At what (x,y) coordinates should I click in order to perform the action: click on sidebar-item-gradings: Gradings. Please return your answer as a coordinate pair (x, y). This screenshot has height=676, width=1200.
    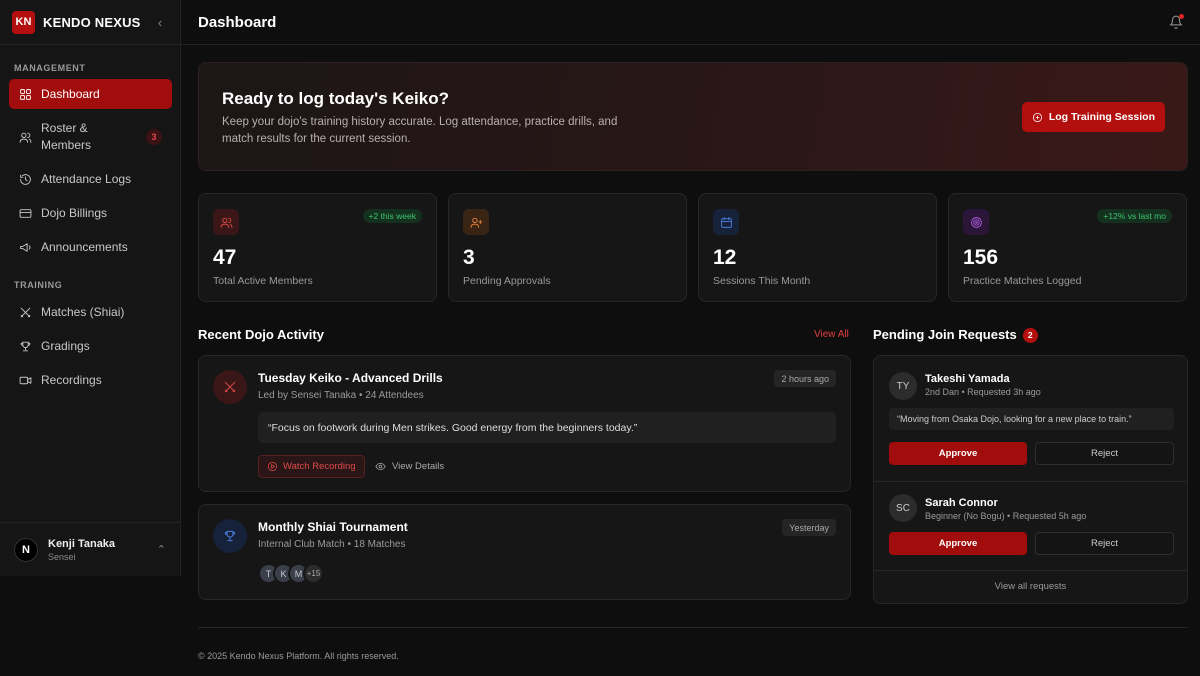
    Looking at the image, I should click on (90, 346).